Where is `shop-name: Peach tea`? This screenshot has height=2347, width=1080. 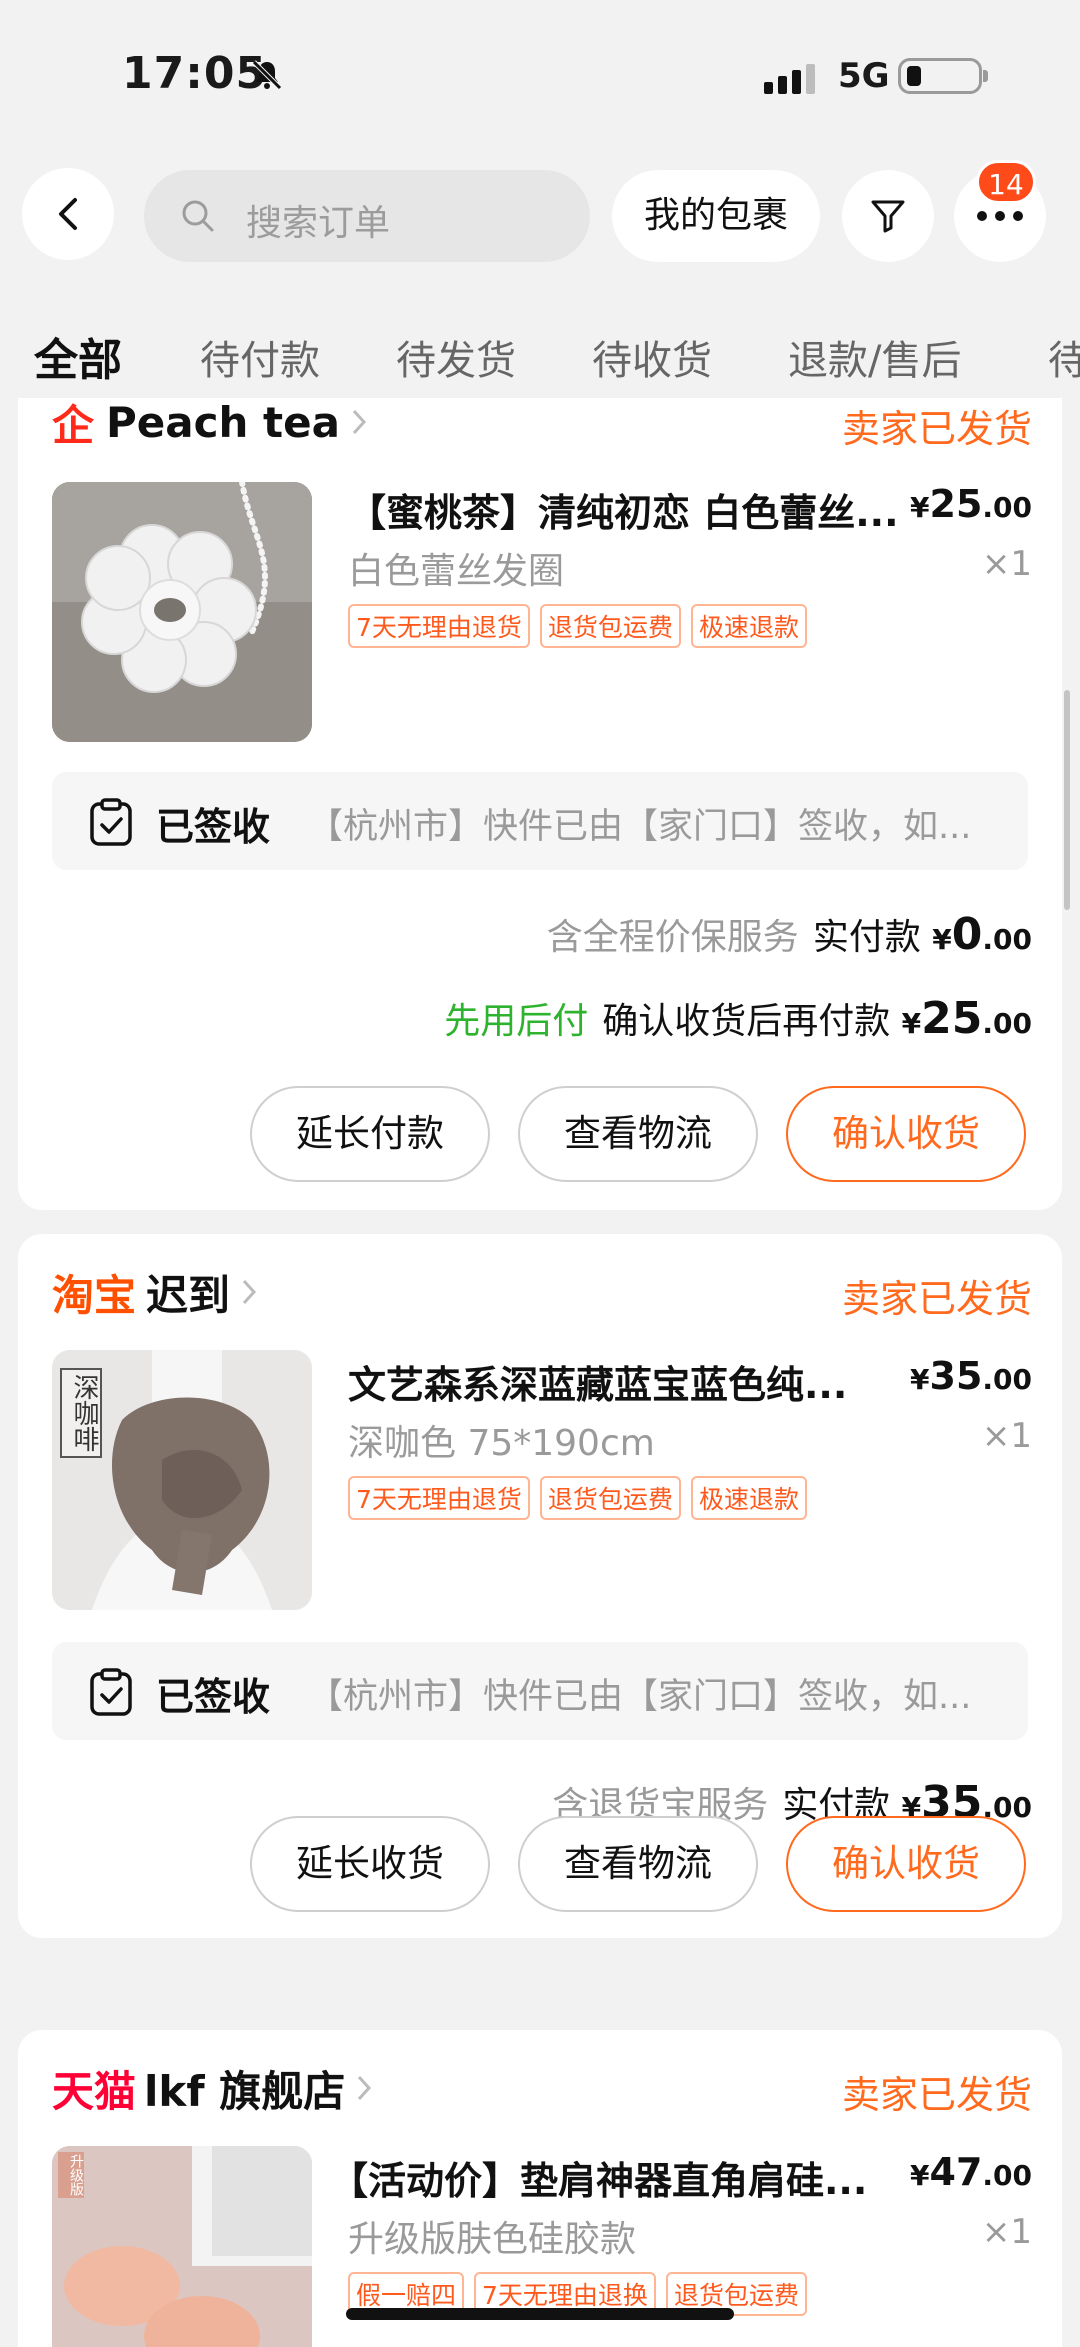
shop-name: Peach tea is located at coordinates (223, 422).